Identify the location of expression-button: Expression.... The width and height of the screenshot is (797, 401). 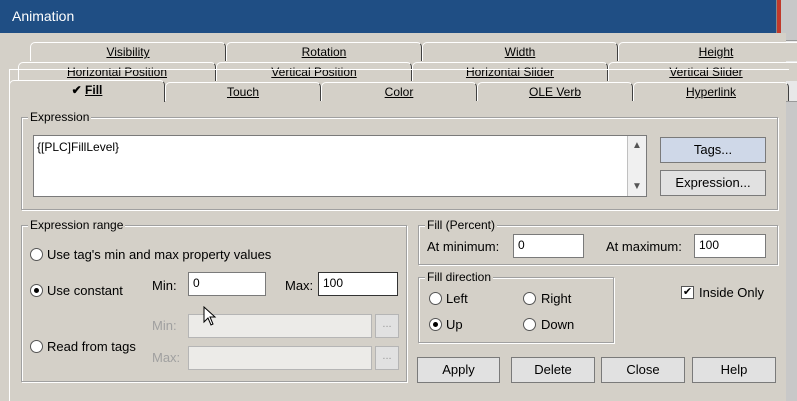
(713, 183).